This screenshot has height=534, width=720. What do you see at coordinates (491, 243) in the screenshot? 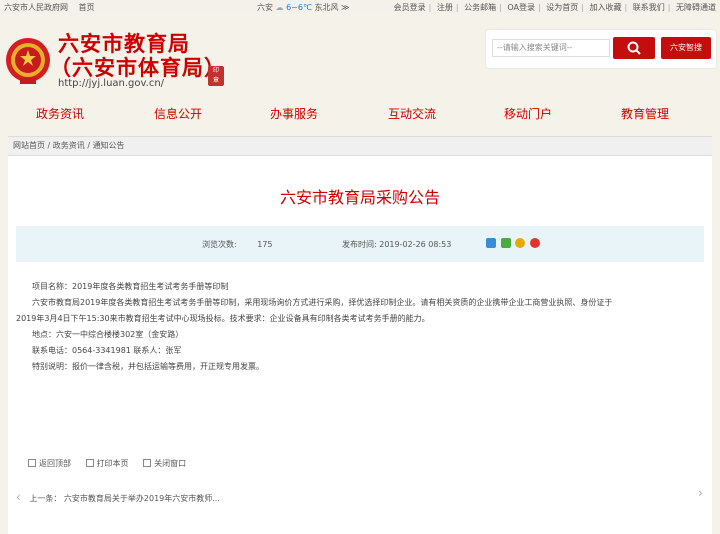
I see `share-plus-icon` at bounding box center [491, 243].